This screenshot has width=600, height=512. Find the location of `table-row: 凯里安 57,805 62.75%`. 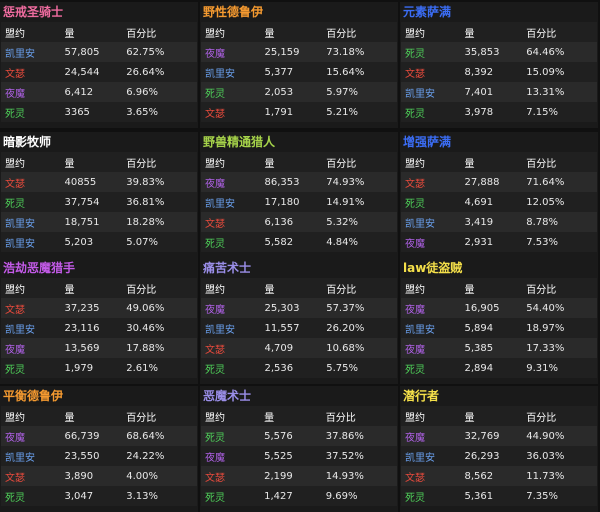

table-row: 凯里安 57,805 62.75% is located at coordinates (99, 52).